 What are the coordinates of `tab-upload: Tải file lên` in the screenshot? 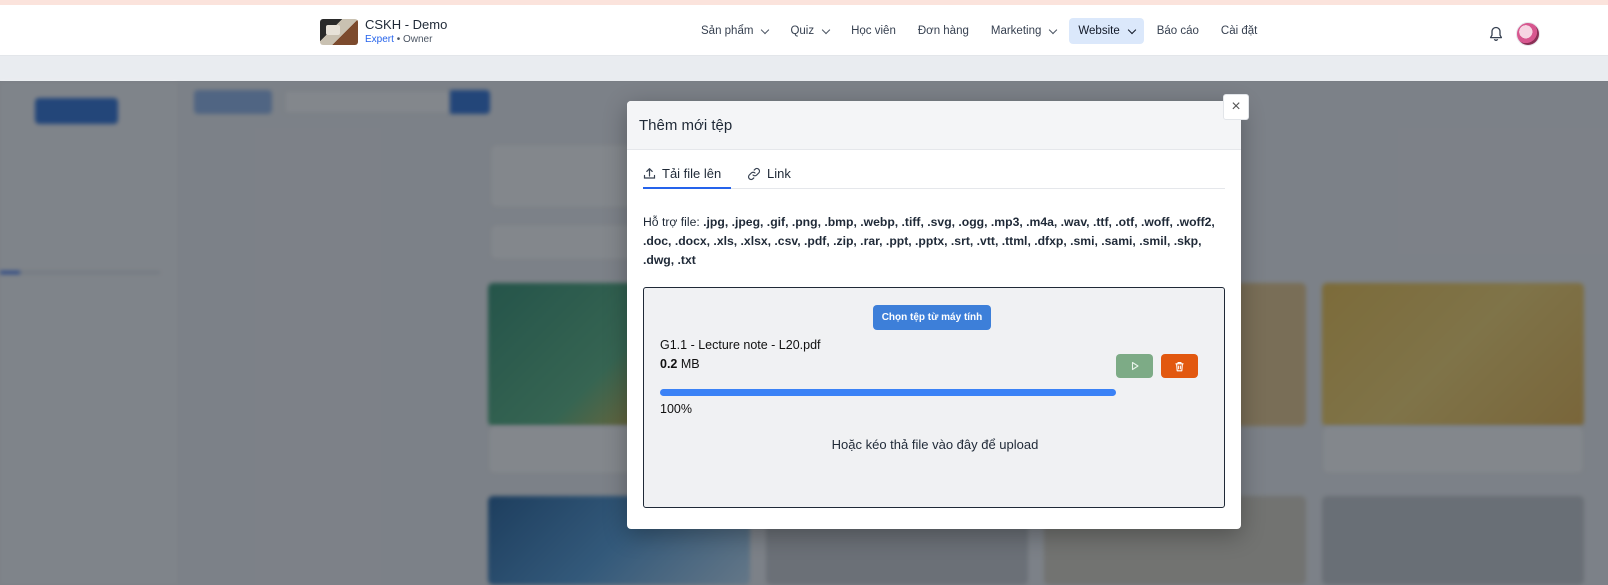 It's located at (687, 177).